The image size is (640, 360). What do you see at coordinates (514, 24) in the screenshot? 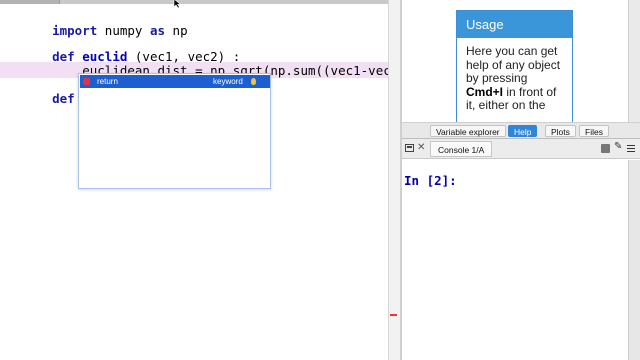
I see `usage-title: Usage` at bounding box center [514, 24].